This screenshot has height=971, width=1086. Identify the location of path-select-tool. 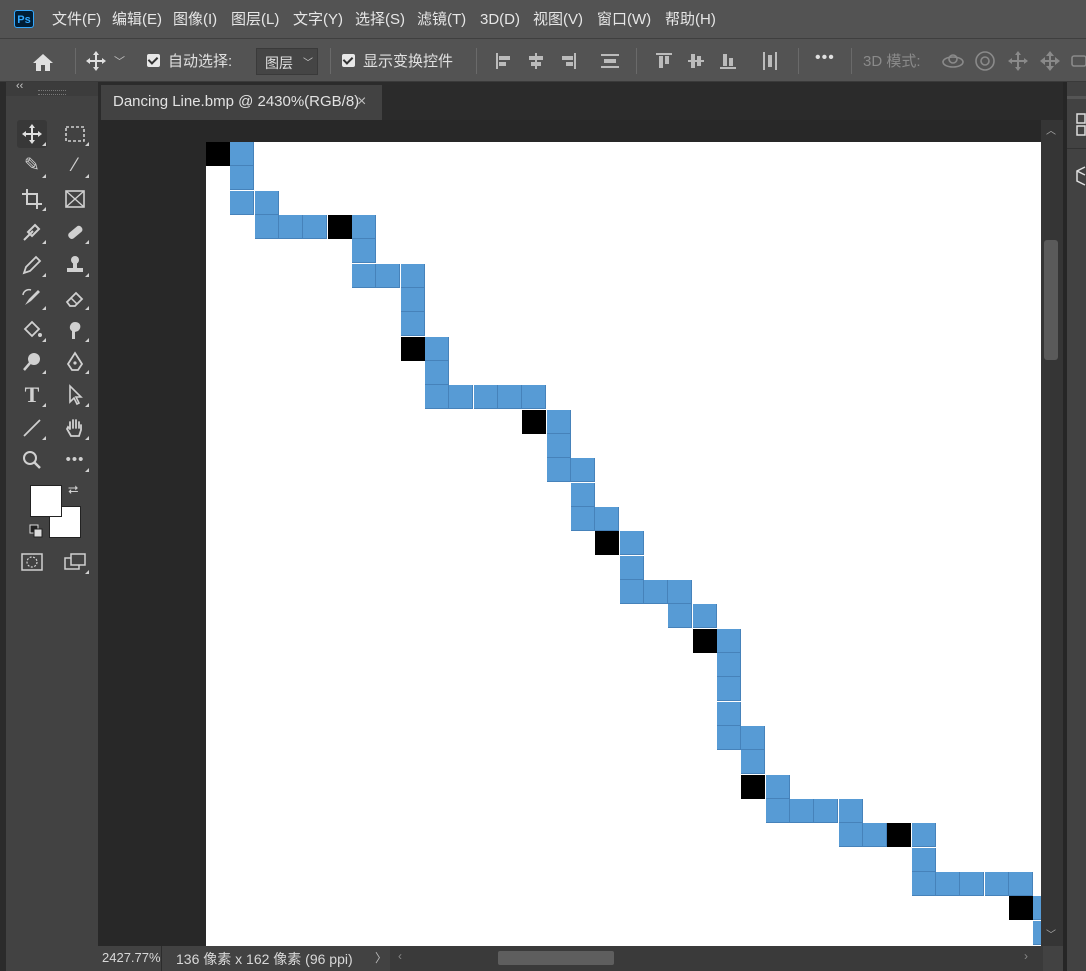
(75, 395).